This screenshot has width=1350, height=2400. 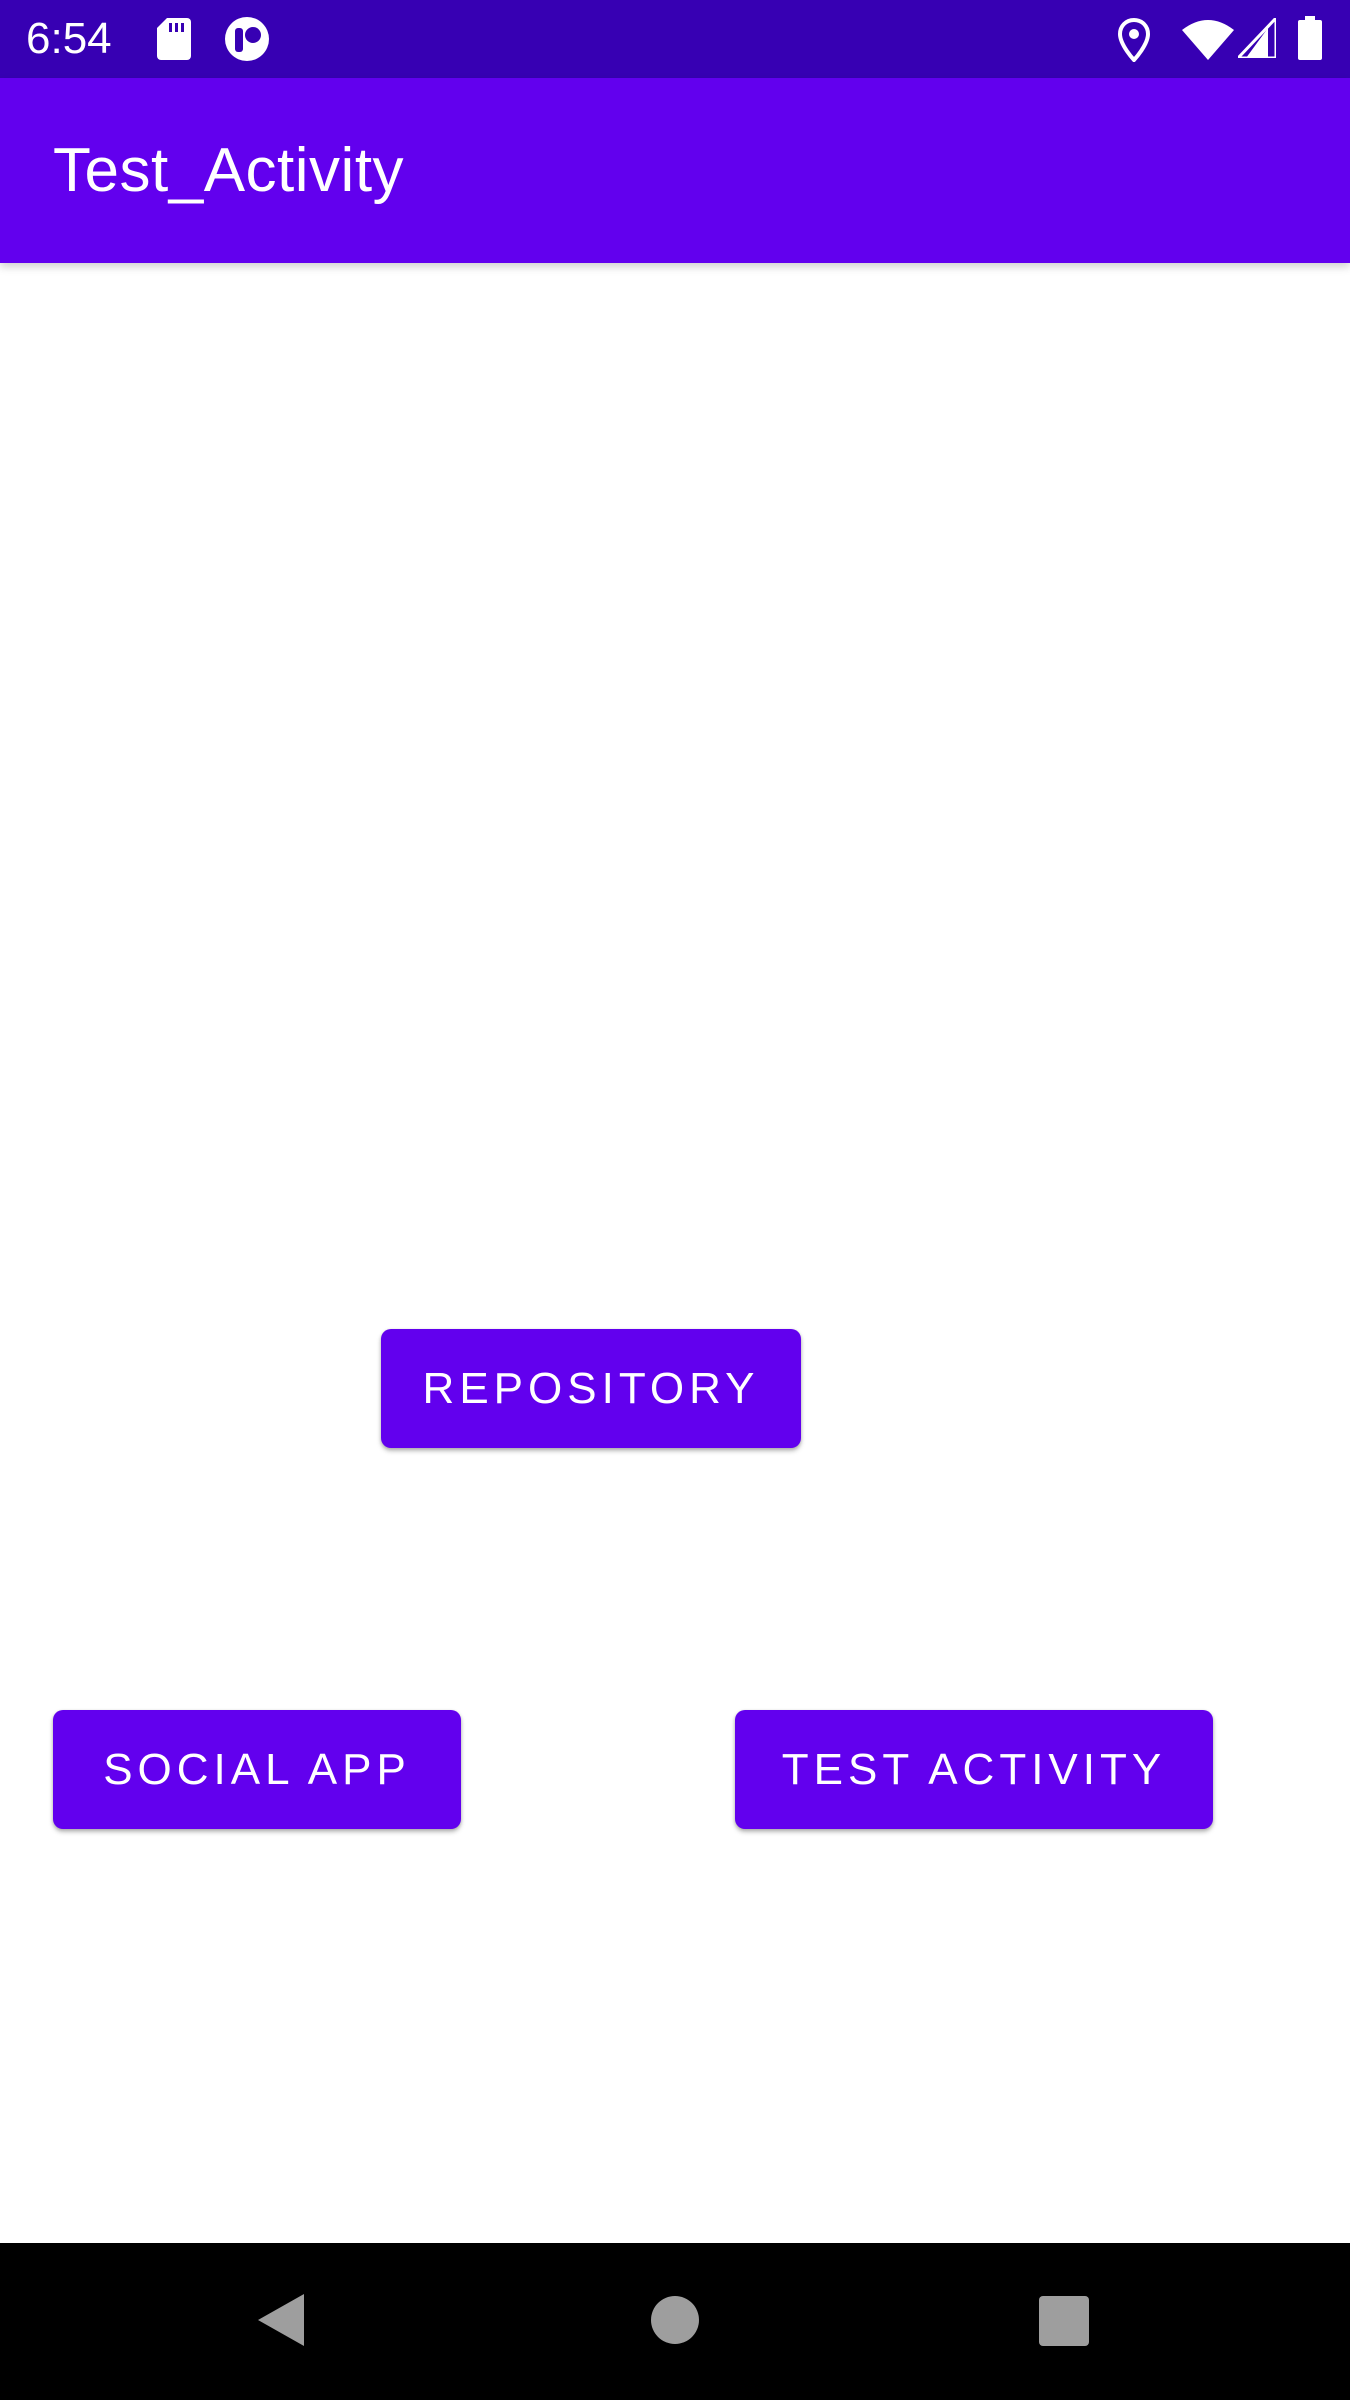 What do you see at coordinates (1064, 2321) in the screenshot?
I see `recents-icon` at bounding box center [1064, 2321].